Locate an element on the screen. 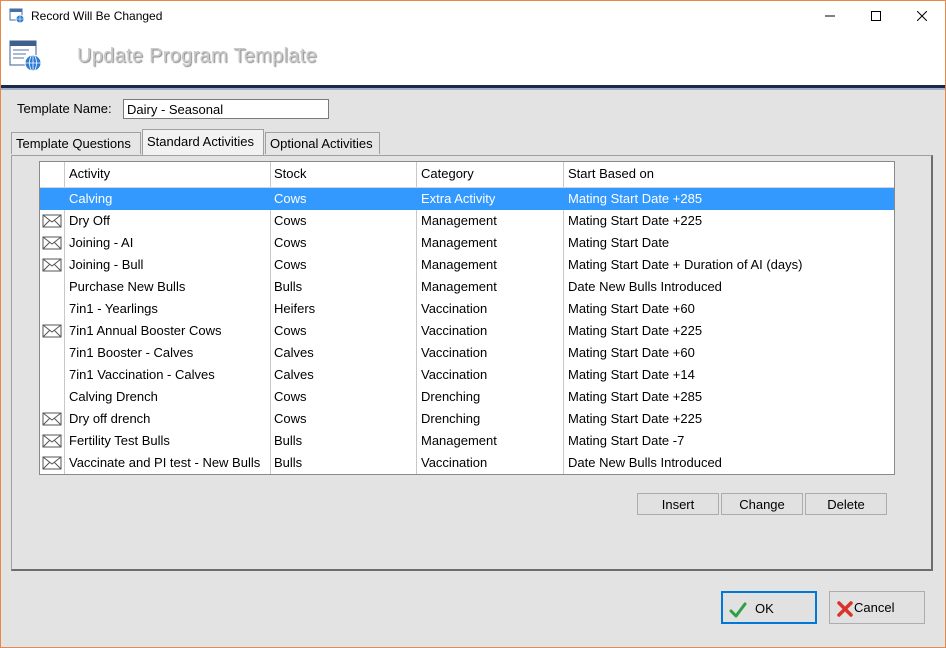  tab-label: Template Questions is located at coordinates (73, 143).